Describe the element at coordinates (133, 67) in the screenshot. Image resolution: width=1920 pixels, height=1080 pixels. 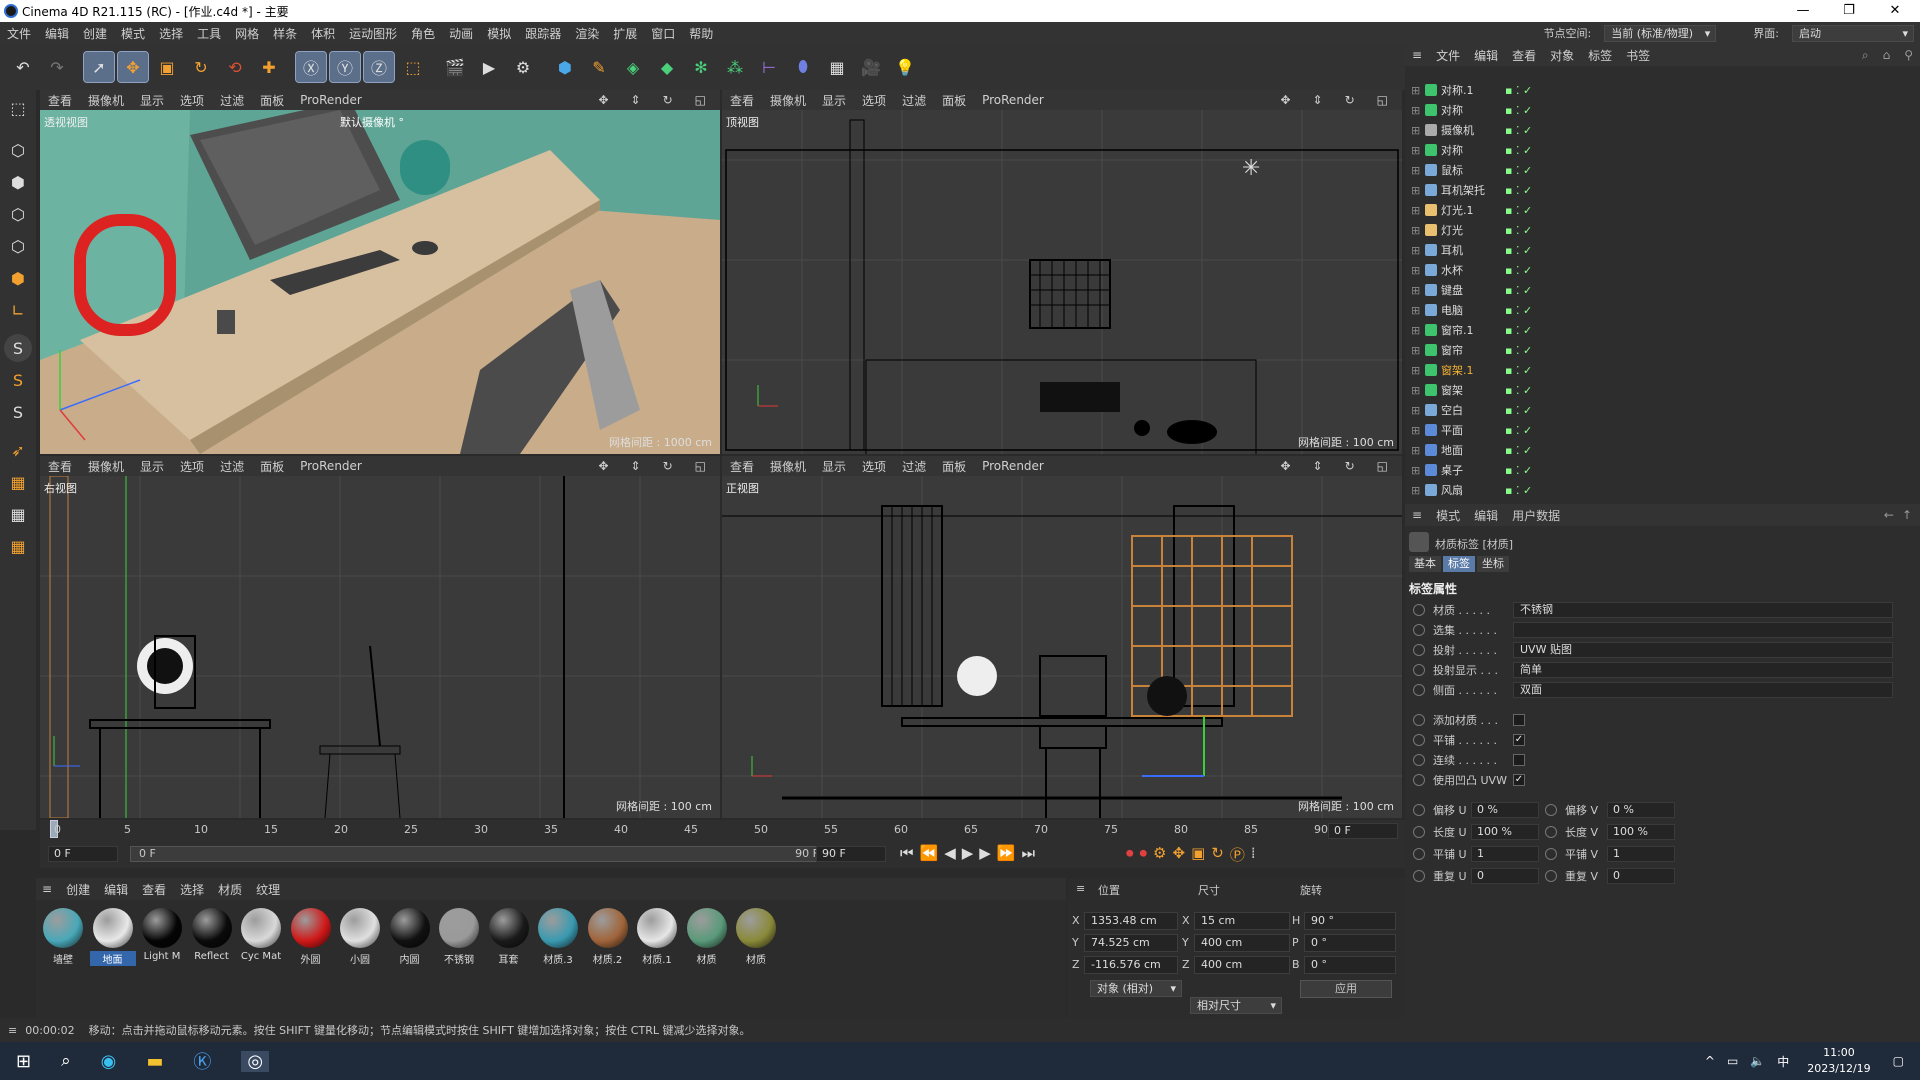
I see `move-tool-icon: ✥` at that location.